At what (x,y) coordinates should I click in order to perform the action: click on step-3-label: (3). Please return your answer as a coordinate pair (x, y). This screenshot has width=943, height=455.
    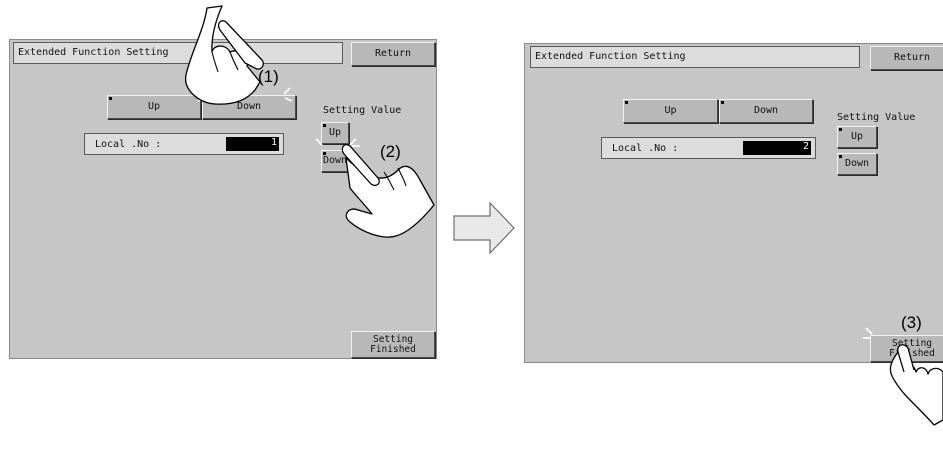
    Looking at the image, I should click on (911, 322).